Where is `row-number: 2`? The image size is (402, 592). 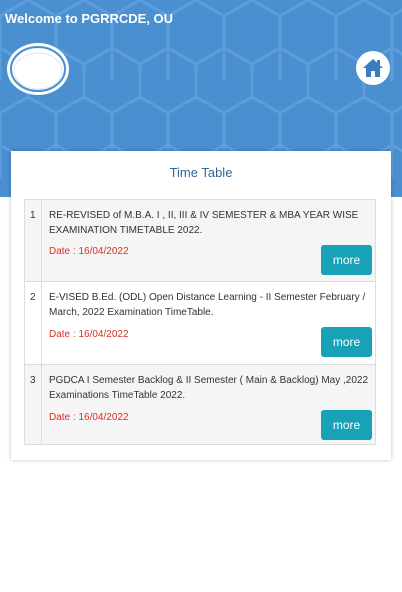
row-number: 2 is located at coordinates (33, 297).